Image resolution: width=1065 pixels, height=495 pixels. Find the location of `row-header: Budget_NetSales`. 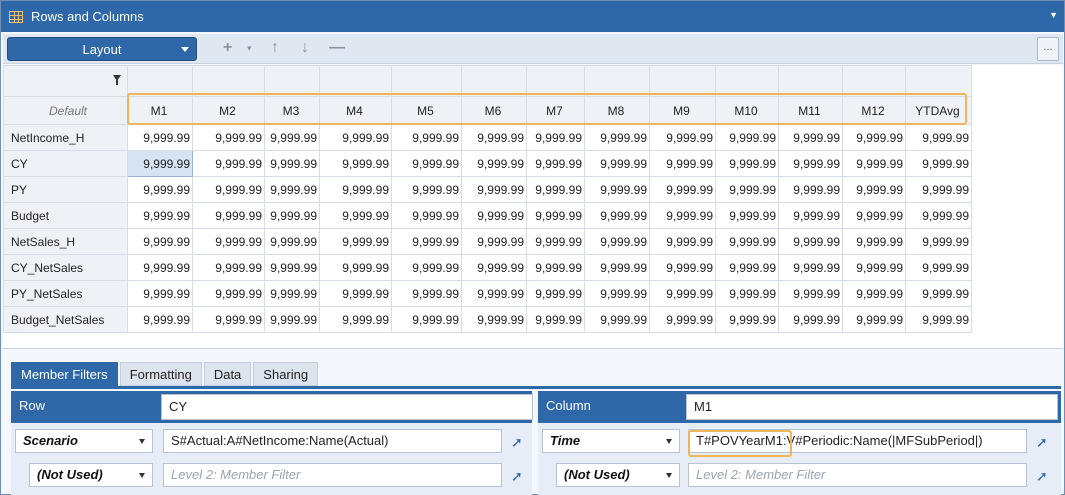

row-header: Budget_NetSales is located at coordinates (65, 319).